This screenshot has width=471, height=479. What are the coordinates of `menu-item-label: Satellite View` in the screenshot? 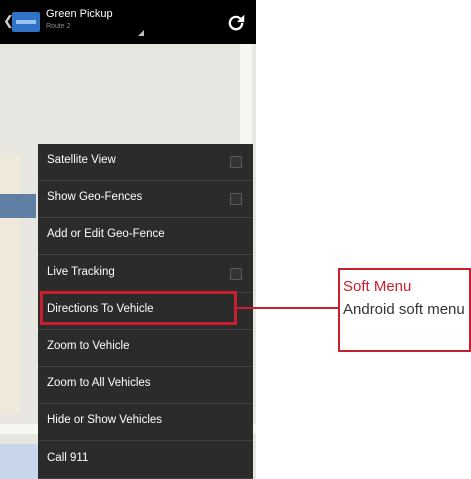 It's located at (81, 160).